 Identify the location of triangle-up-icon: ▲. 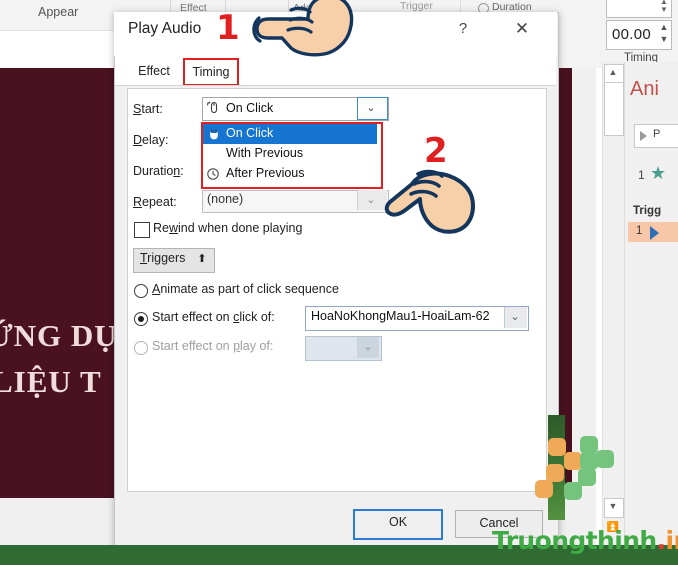
(613, 72).